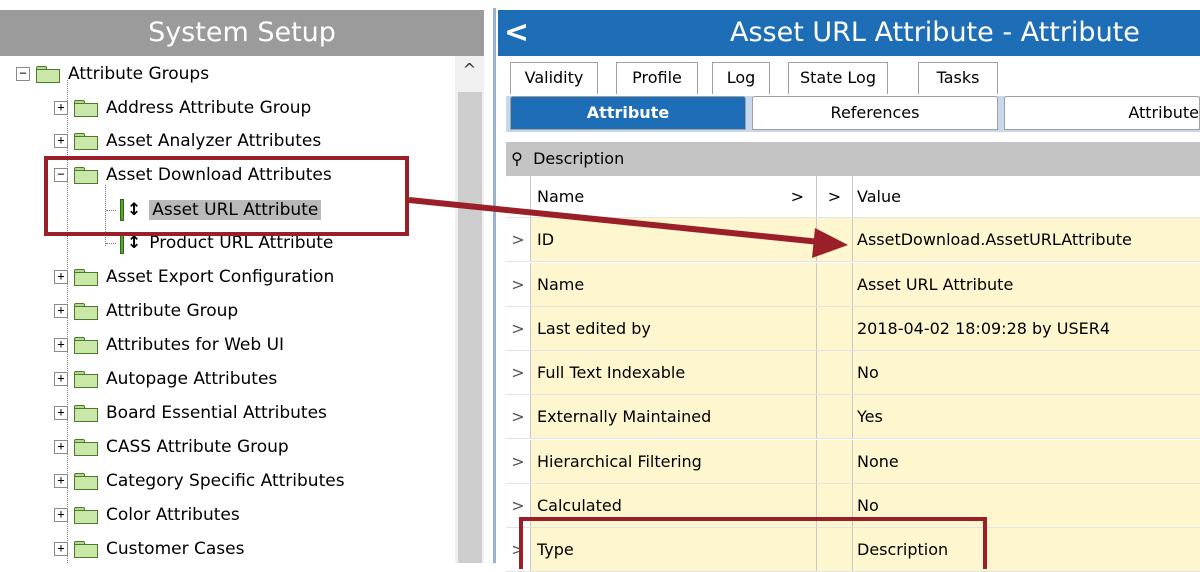 This screenshot has width=1200, height=572. I want to click on tab-state-log: State Log, so click(838, 78).